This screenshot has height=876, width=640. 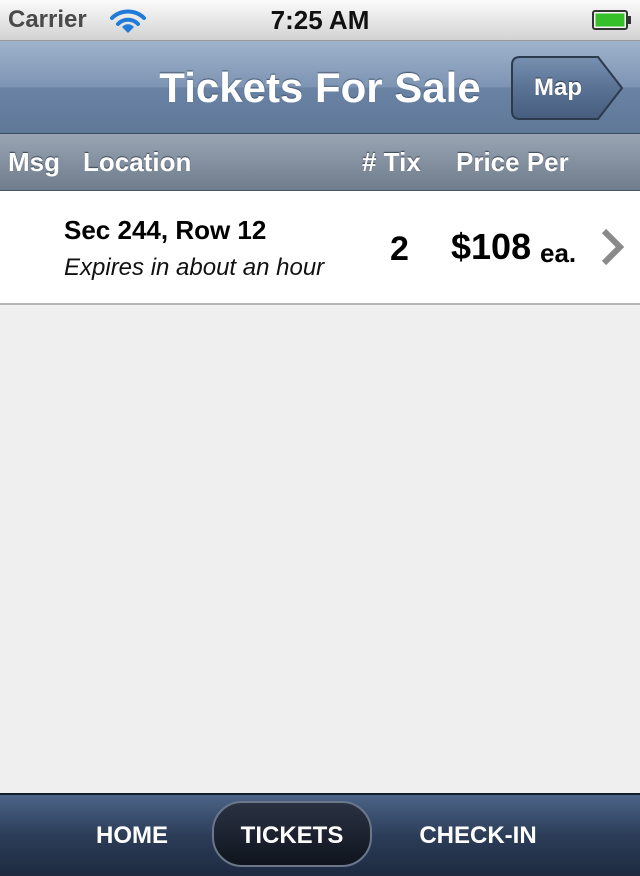 I want to click on tab-check-in: CHECK-IN, so click(x=478, y=835).